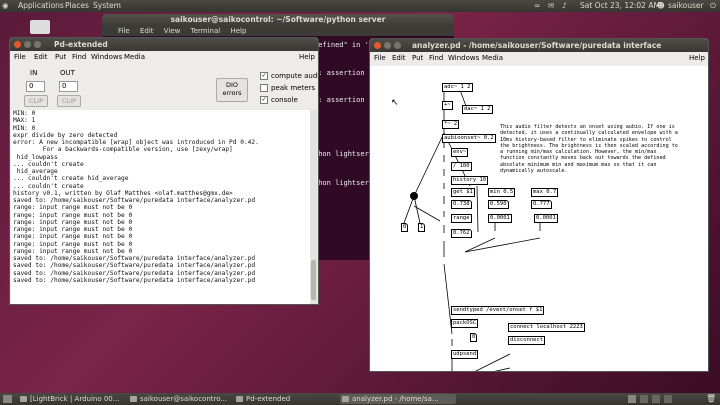 This screenshot has height=405, width=720. What do you see at coordinates (436, 58) in the screenshot?
I see `analyzer-menu-find: Find` at bounding box center [436, 58].